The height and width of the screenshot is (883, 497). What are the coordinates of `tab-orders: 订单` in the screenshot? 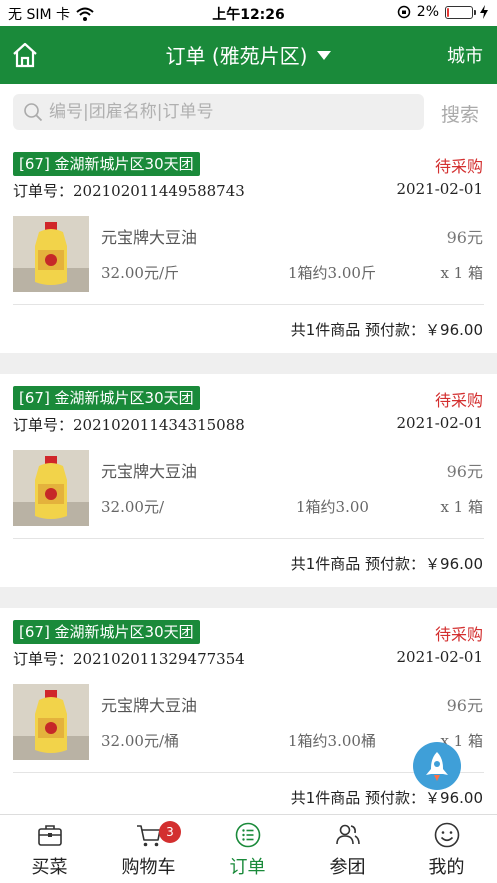 It's located at (247, 849).